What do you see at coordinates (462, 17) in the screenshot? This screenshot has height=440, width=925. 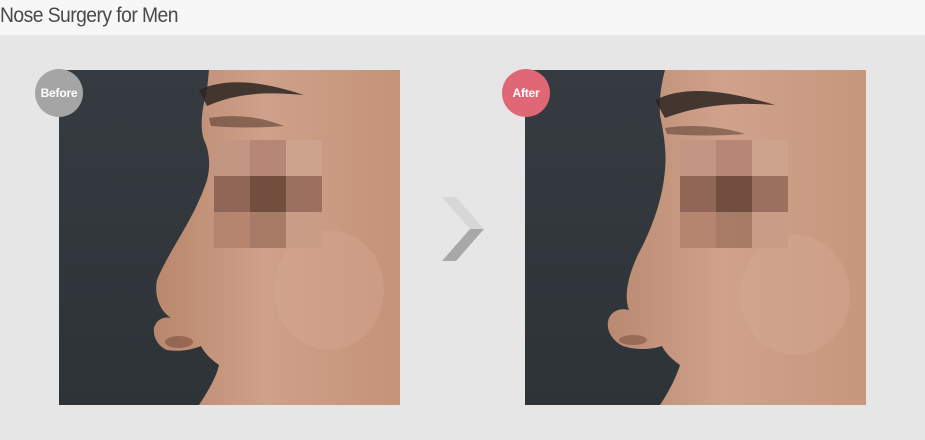 I see `header-bar: Nose Surgery for Men` at bounding box center [462, 17].